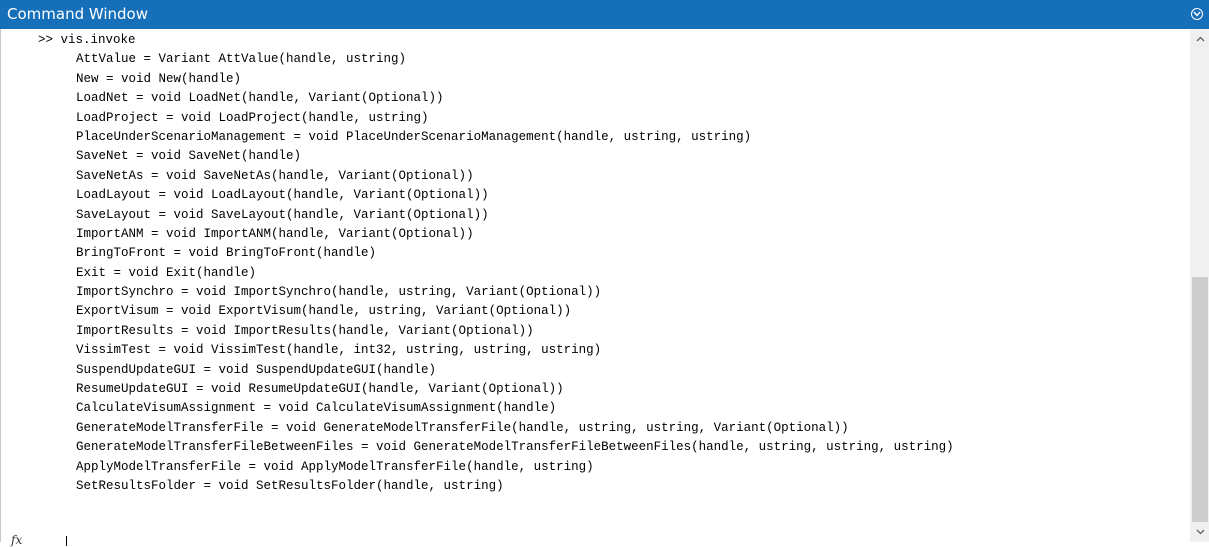  What do you see at coordinates (595, 40) in the screenshot?
I see `command-line: >> vis.invoke` at bounding box center [595, 40].